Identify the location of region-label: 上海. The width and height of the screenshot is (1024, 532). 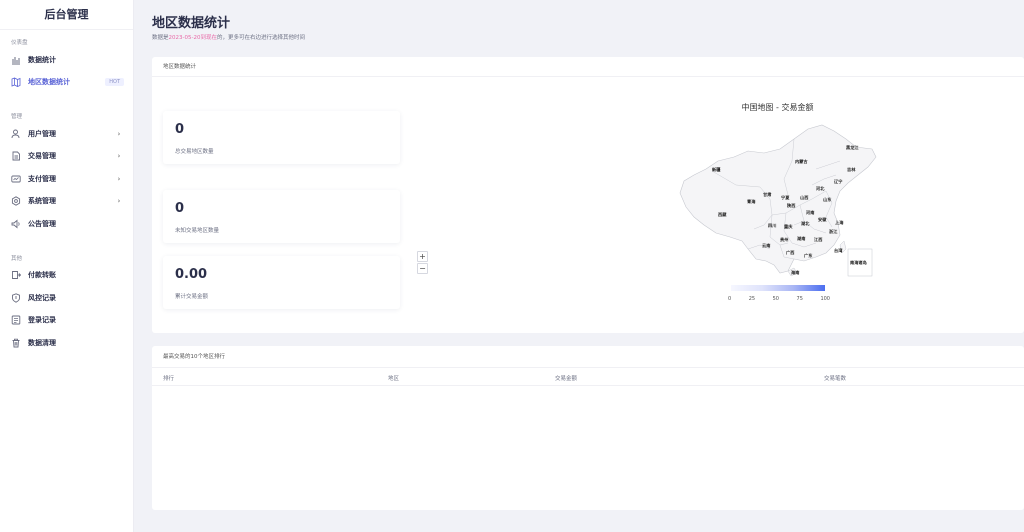
(839, 222).